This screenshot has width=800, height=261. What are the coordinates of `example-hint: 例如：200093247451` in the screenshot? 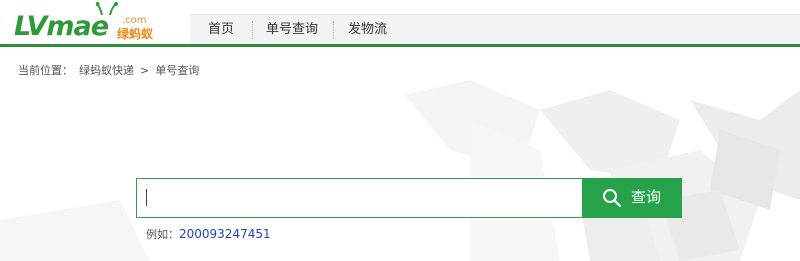 It's located at (208, 234).